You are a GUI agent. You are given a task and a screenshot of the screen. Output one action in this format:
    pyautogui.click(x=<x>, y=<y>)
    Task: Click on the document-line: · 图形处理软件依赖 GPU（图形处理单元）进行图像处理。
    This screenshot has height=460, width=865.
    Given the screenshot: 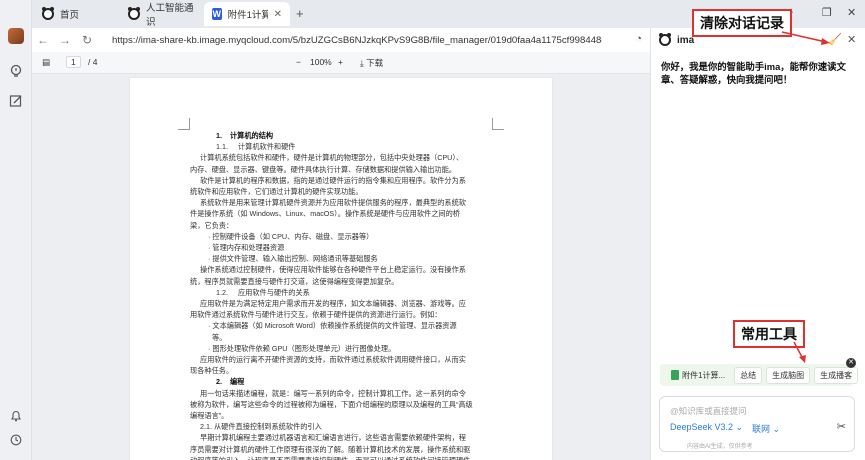 What is the action you would take?
    pyautogui.click(x=302, y=348)
    